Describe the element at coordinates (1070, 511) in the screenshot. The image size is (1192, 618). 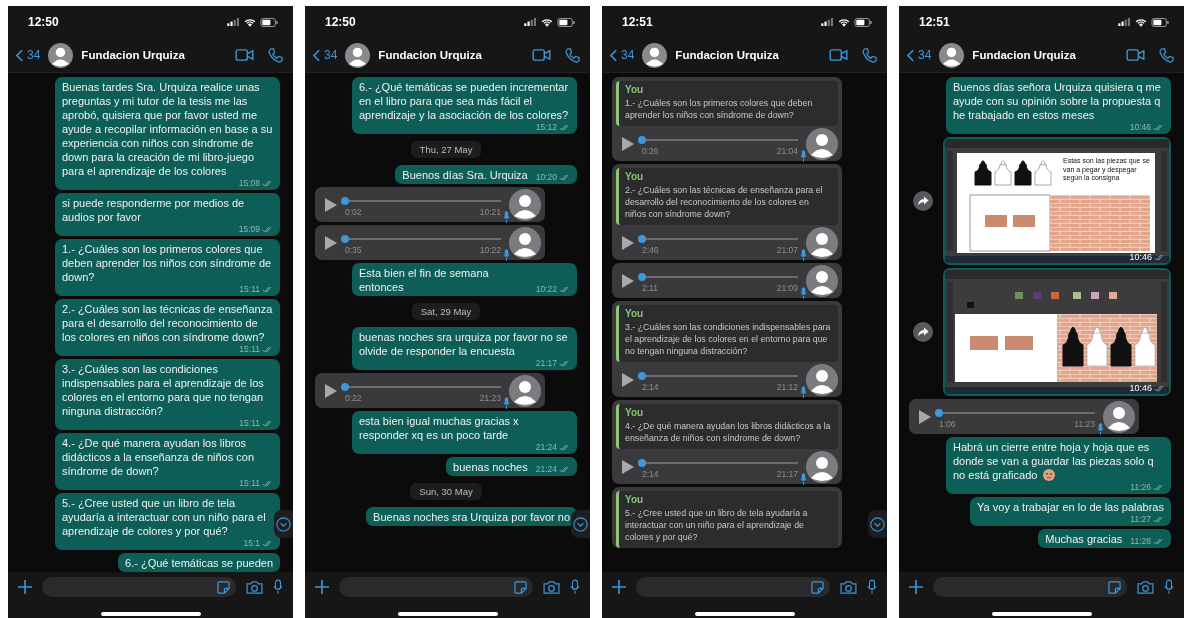
I see `message-bubble: Ya voy a trabajar en lo de las palabras 11:27` at that location.